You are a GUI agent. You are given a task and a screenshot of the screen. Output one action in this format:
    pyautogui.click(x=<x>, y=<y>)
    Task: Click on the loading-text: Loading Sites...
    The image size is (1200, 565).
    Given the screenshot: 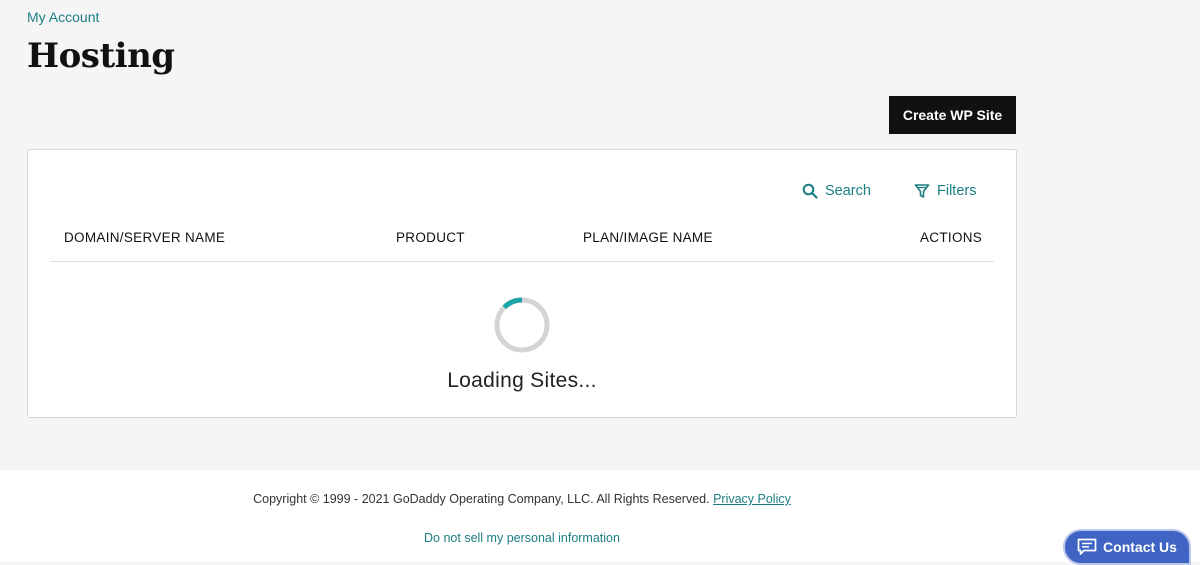 What is the action you would take?
    pyautogui.click(x=522, y=380)
    